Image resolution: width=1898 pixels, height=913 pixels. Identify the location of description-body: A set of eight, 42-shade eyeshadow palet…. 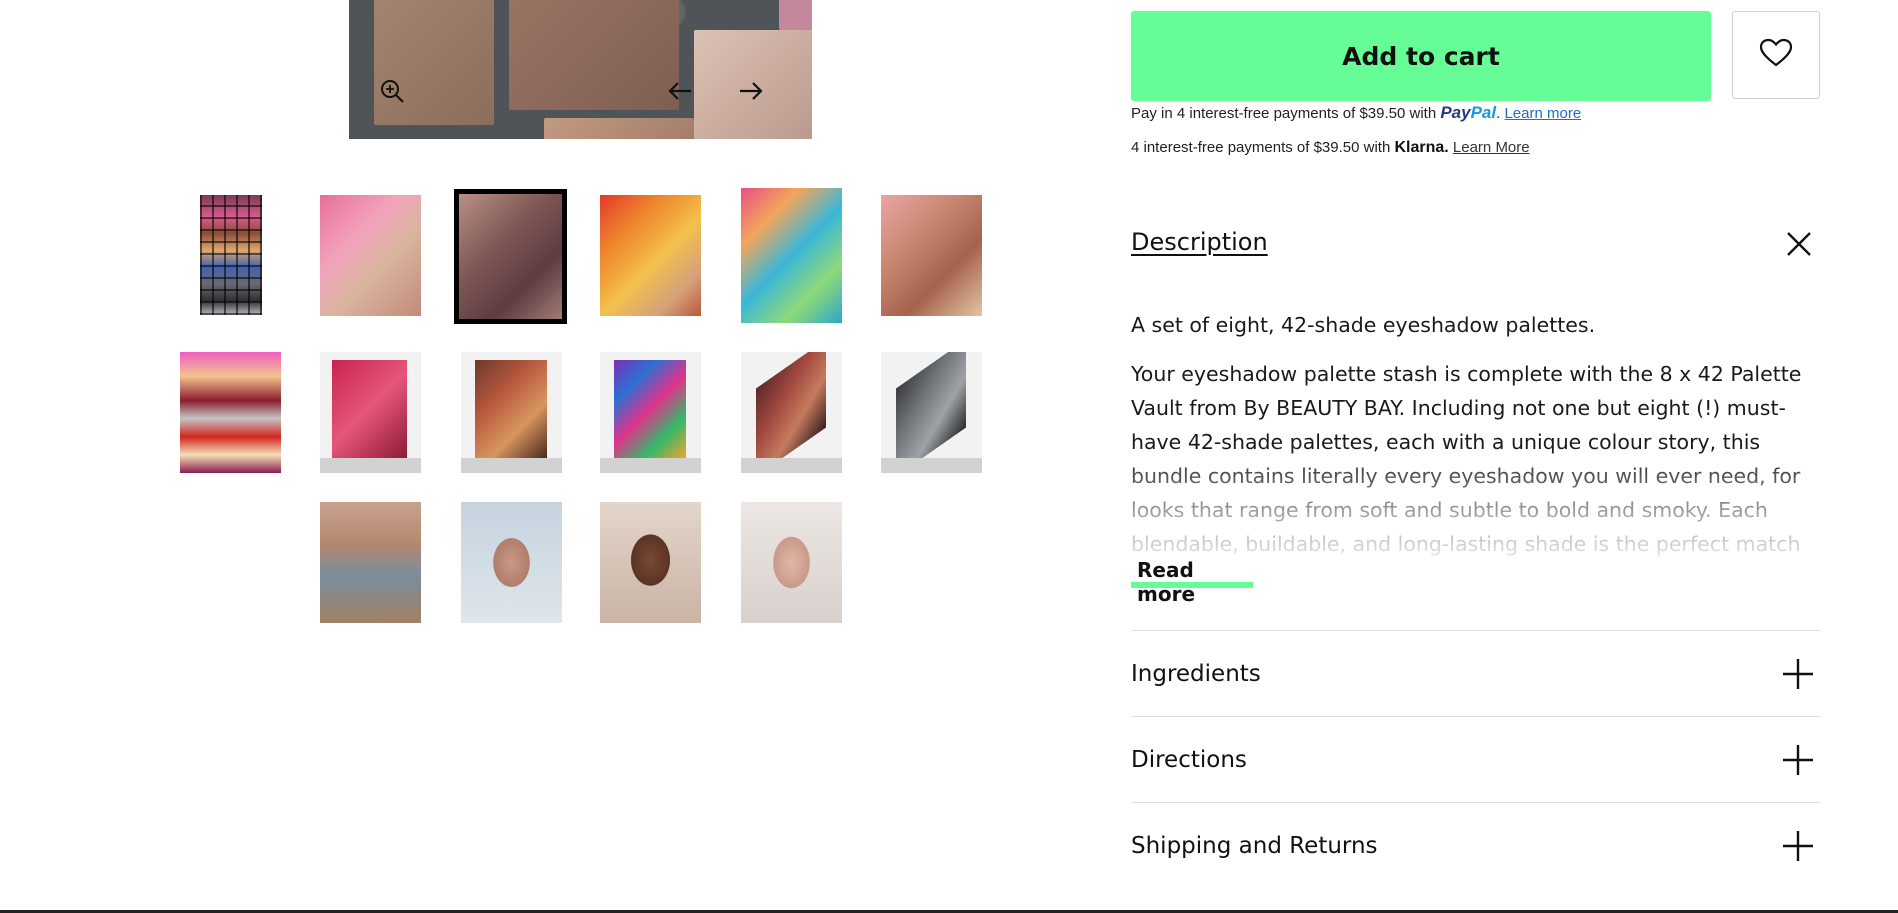
(1476, 434).